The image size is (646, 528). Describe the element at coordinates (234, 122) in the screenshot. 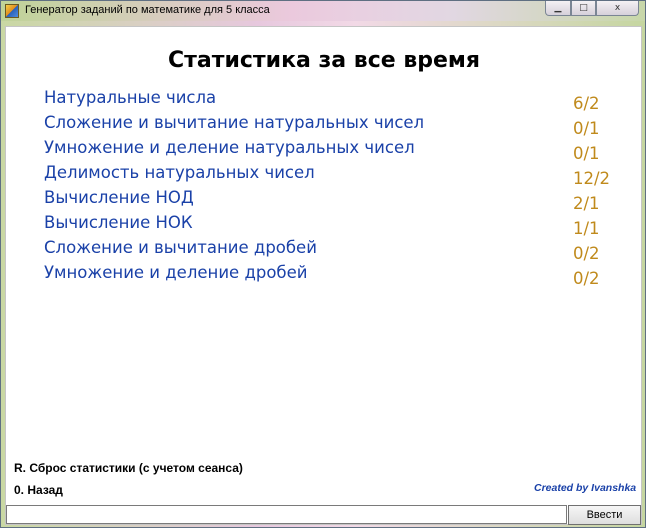

I see `topic-label: Сложение и вычитание натуральных чисел` at that location.